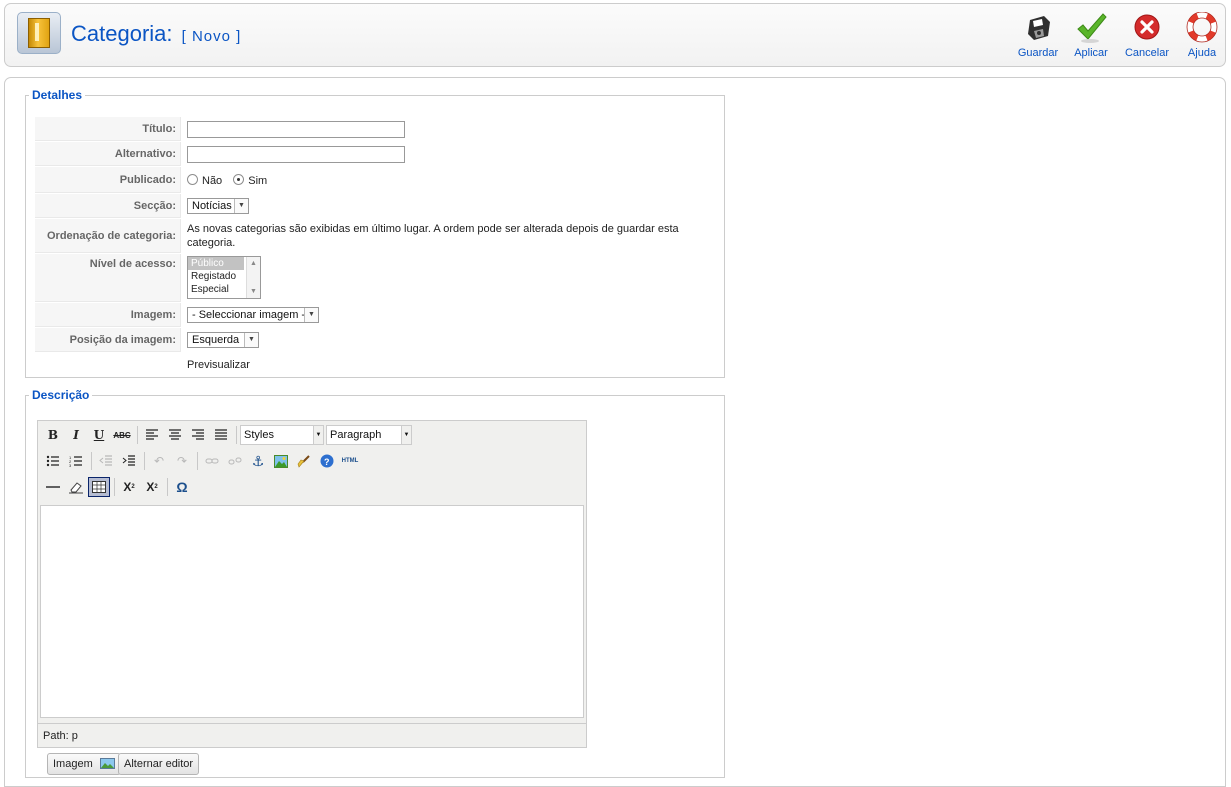 The width and height of the screenshot is (1231, 787). Describe the element at coordinates (76, 435) in the screenshot. I see `italic-icon: I` at that location.